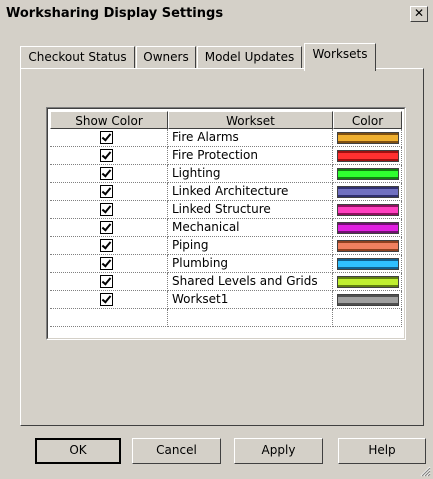 The height and width of the screenshot is (479, 433). What do you see at coordinates (230, 191) in the screenshot?
I see `workset-name: Linked Architecture` at bounding box center [230, 191].